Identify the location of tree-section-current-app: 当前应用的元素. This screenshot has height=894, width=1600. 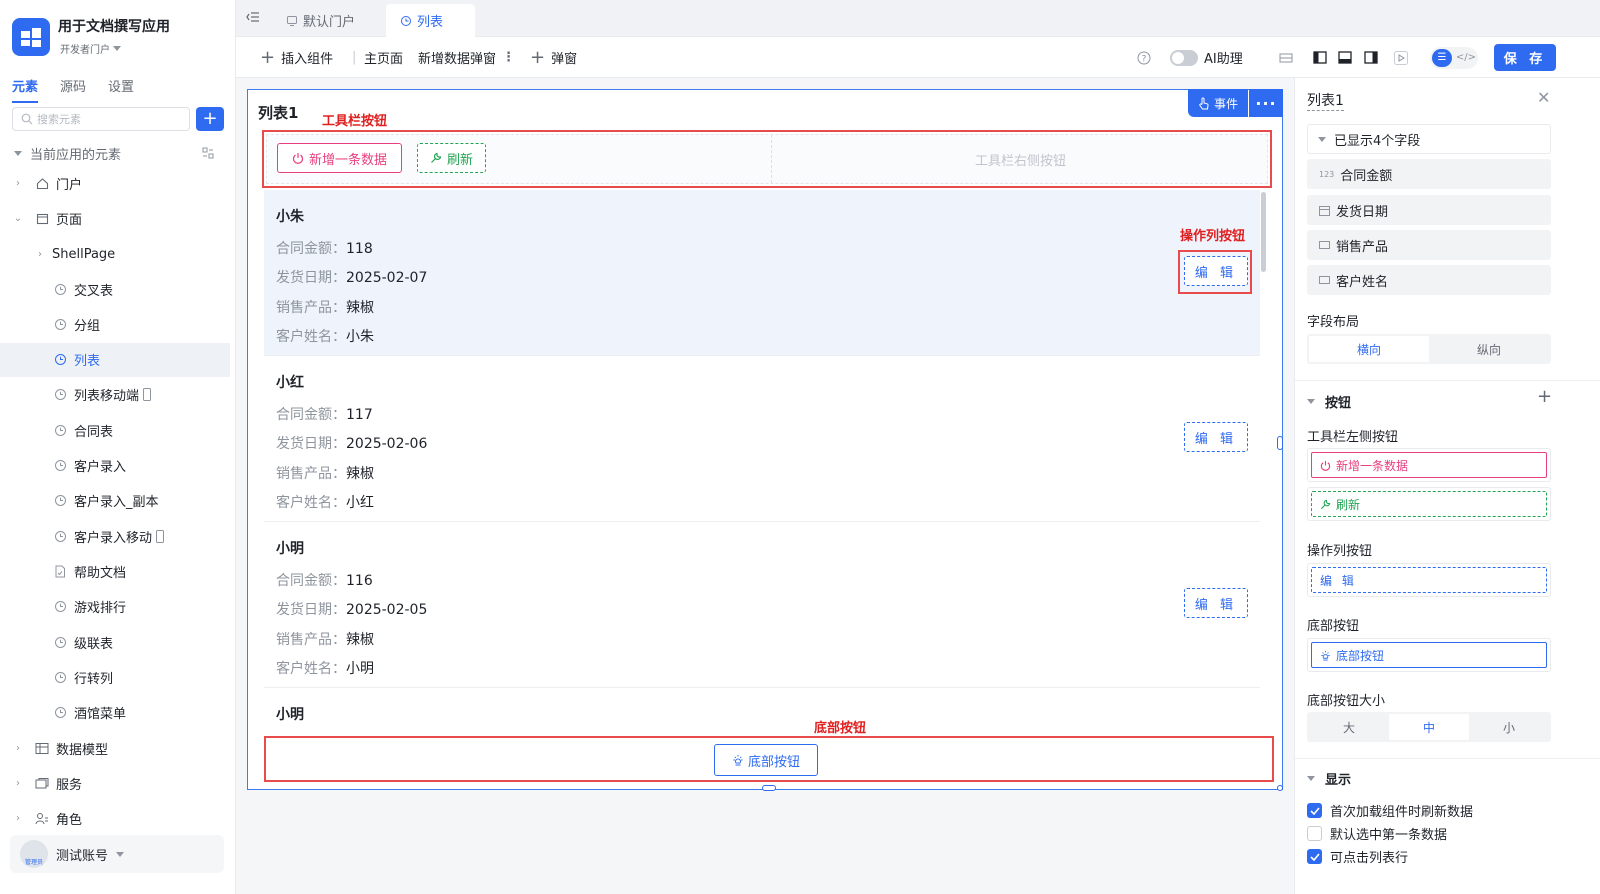
(115, 153).